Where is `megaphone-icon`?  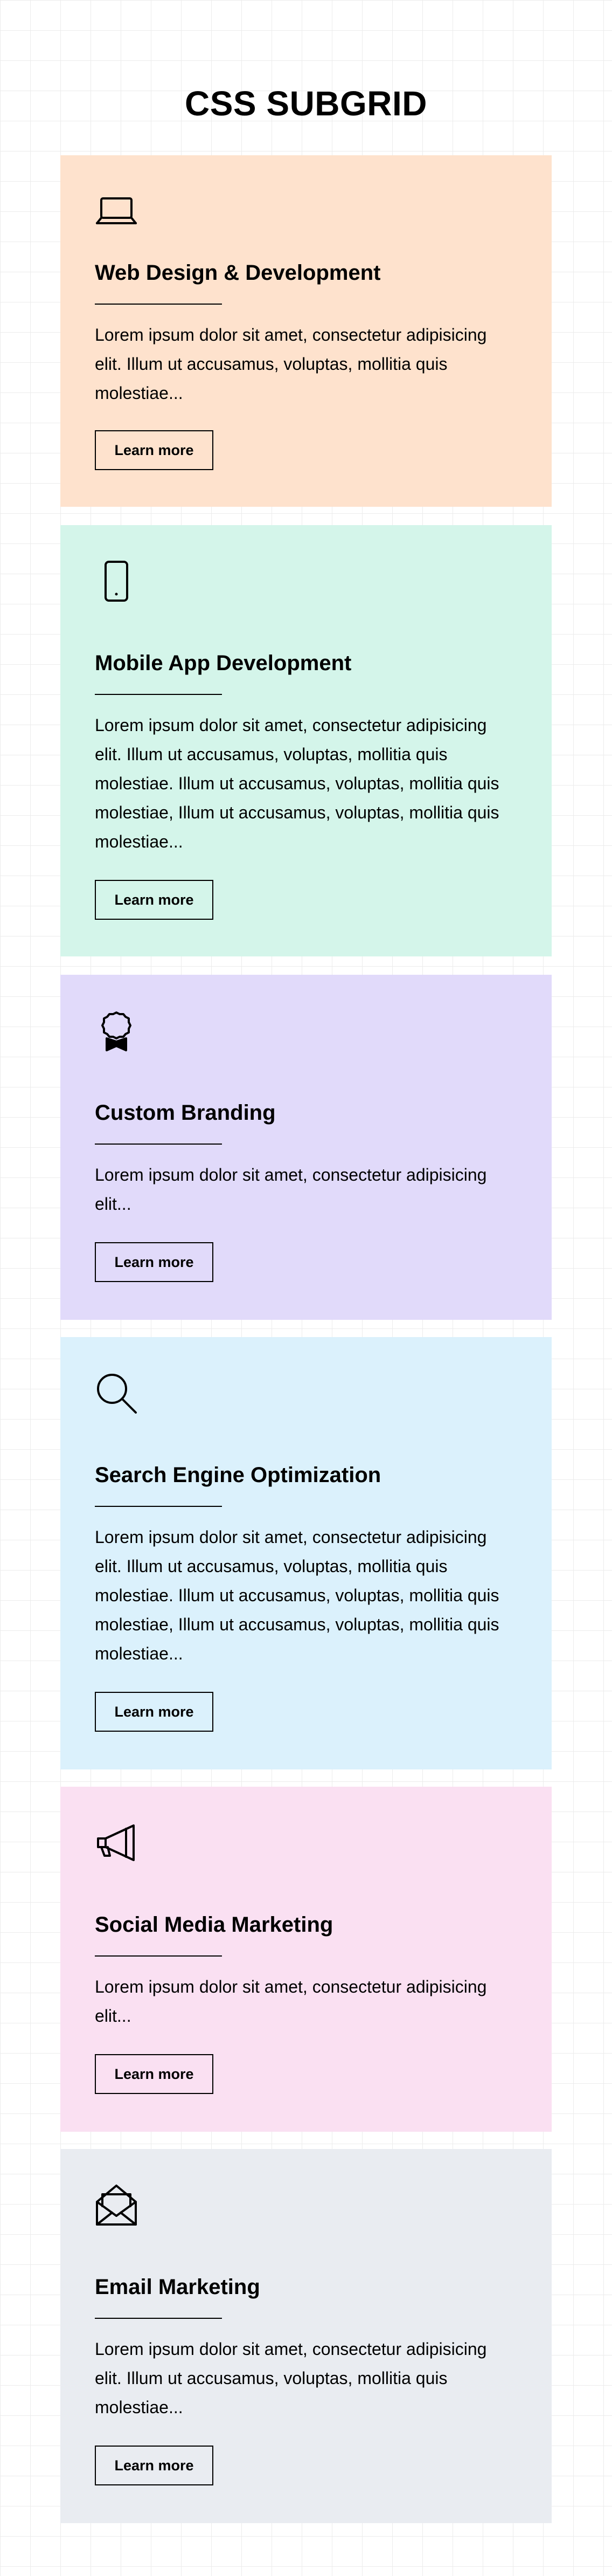
megaphone-icon is located at coordinates (116, 1842).